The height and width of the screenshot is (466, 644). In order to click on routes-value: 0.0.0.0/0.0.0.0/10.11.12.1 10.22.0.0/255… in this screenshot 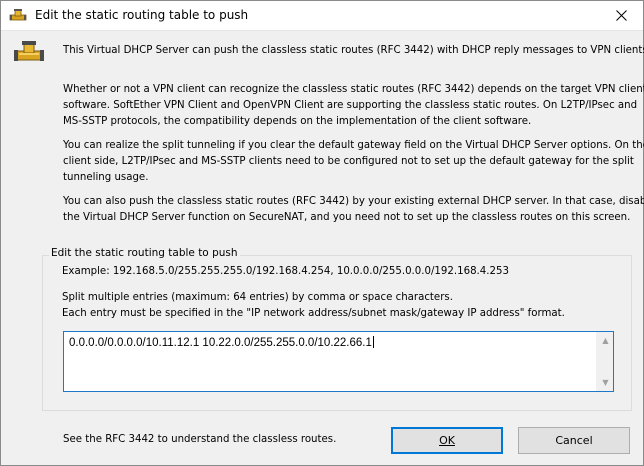, I will do `click(221, 342)`.